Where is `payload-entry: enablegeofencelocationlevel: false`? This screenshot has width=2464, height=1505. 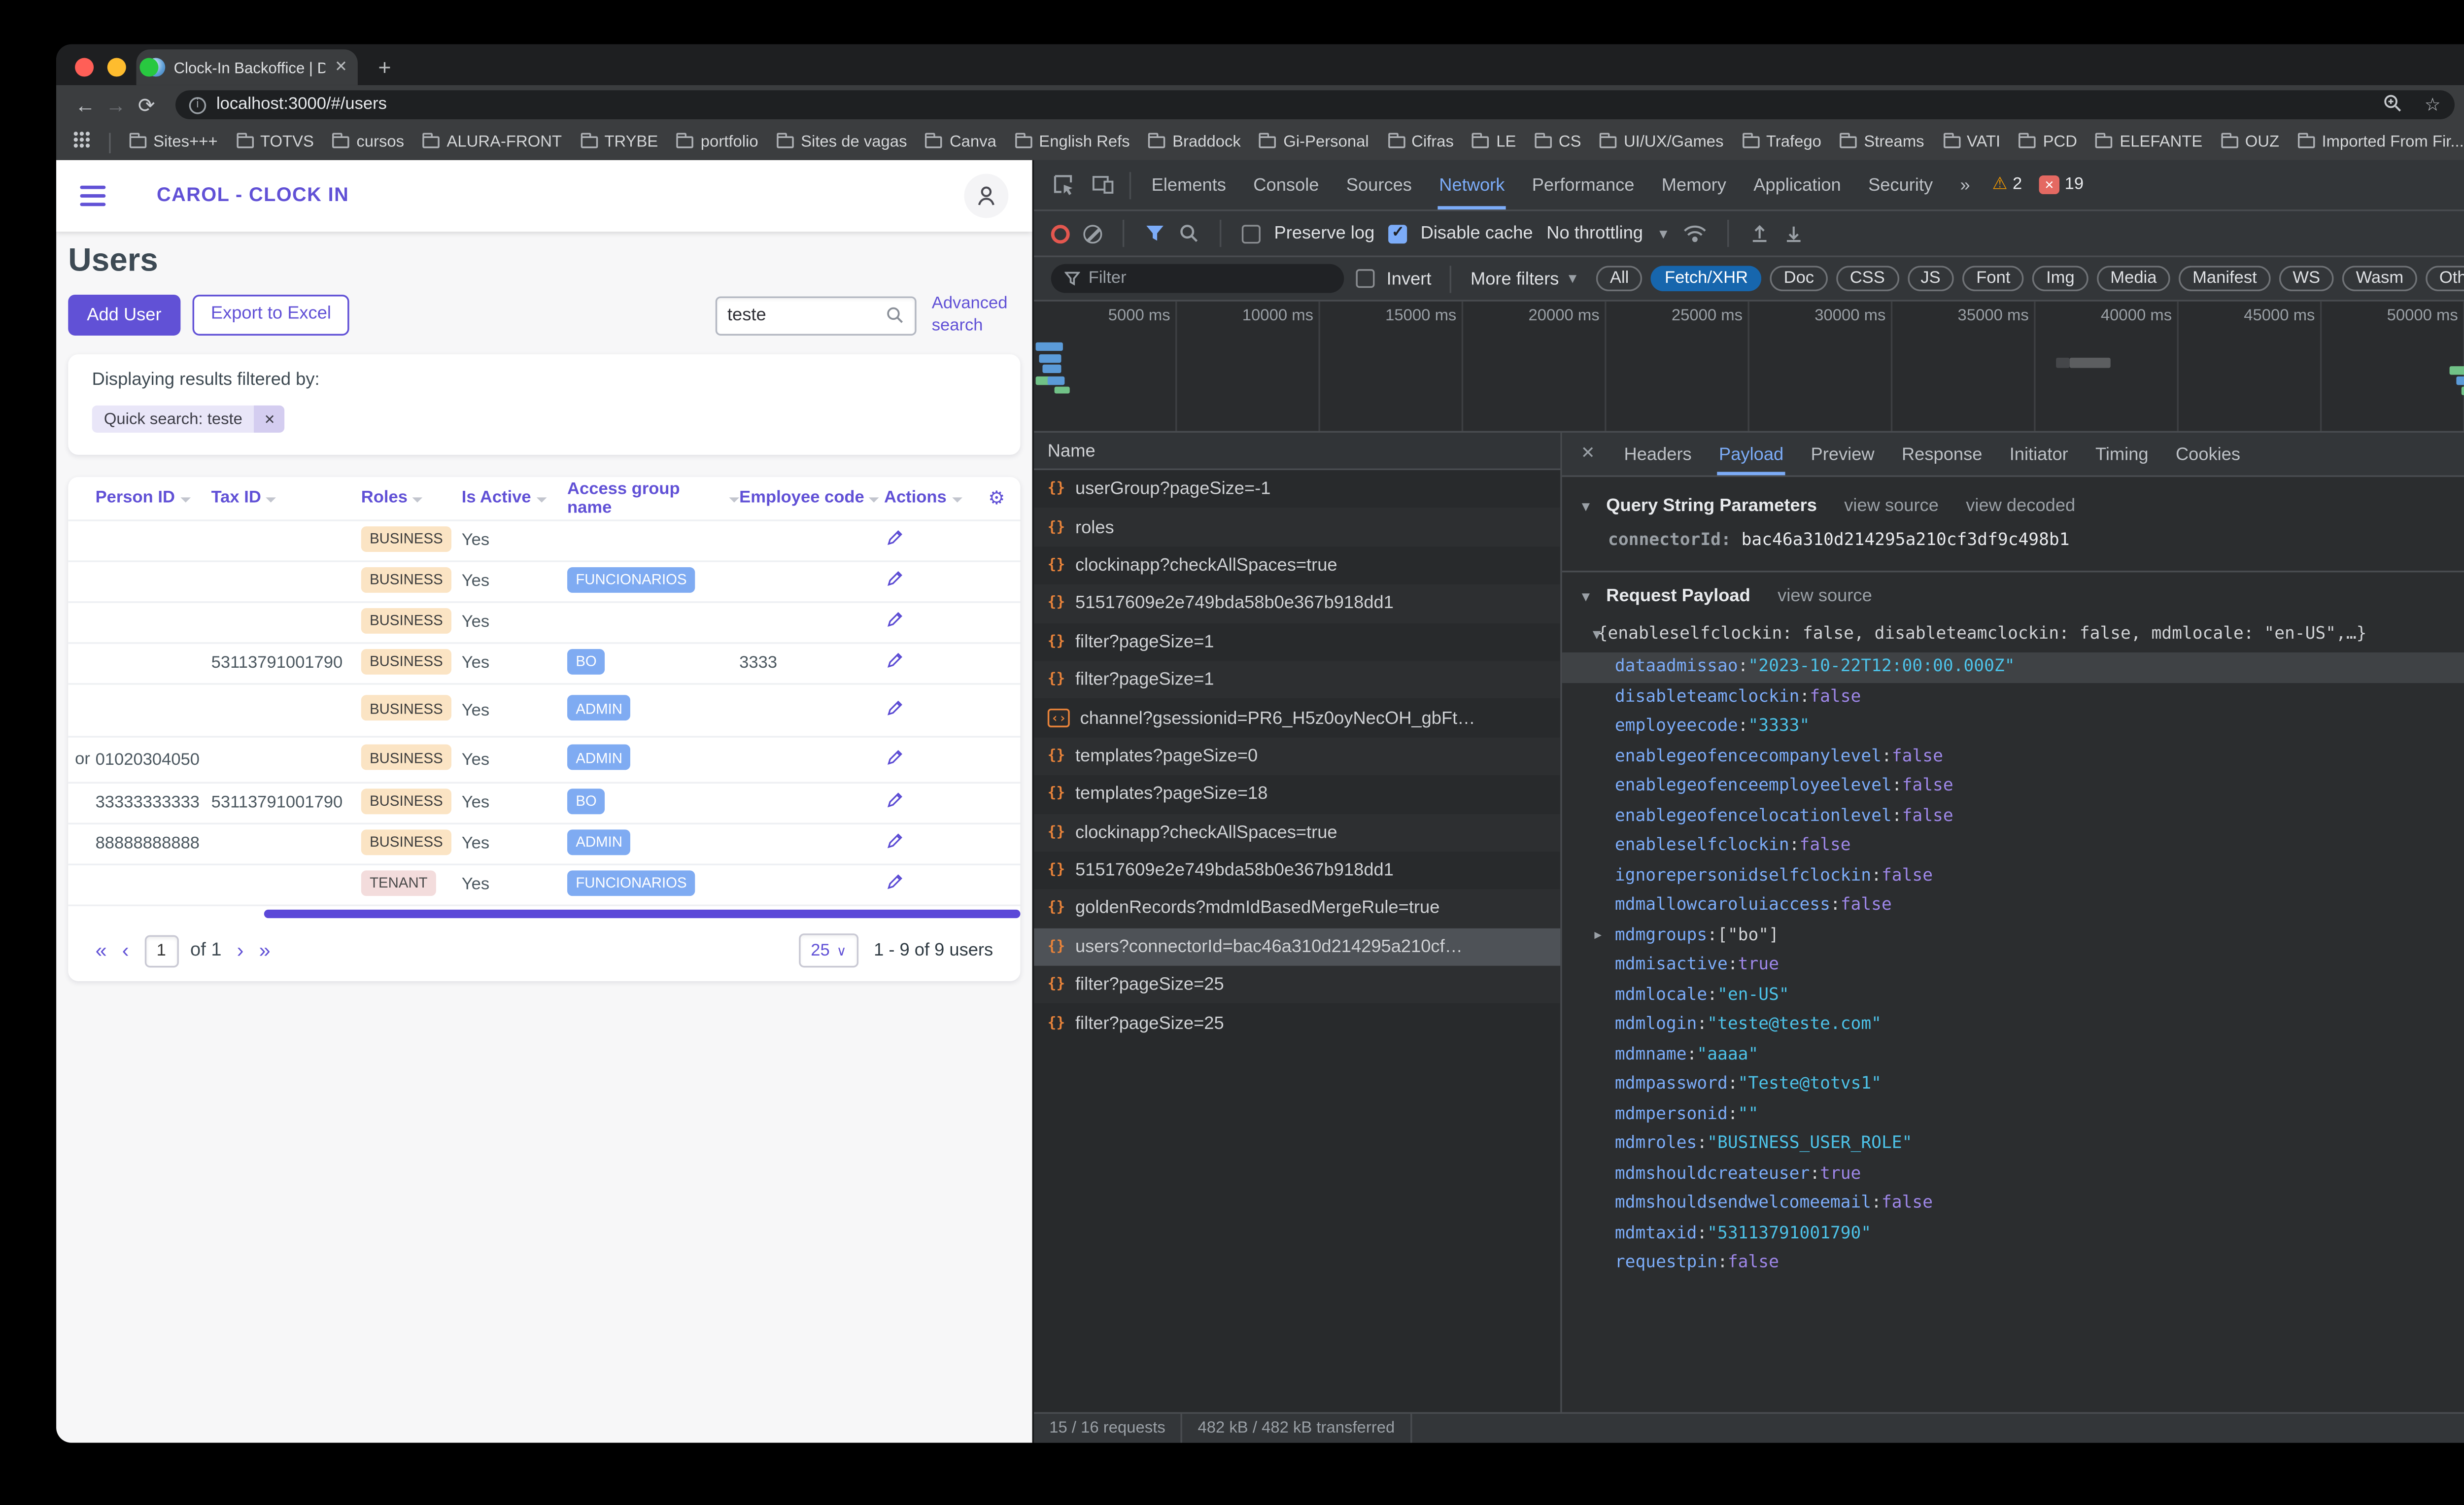 payload-entry: enablegeofencelocationlevel: false is located at coordinates (2013, 816).